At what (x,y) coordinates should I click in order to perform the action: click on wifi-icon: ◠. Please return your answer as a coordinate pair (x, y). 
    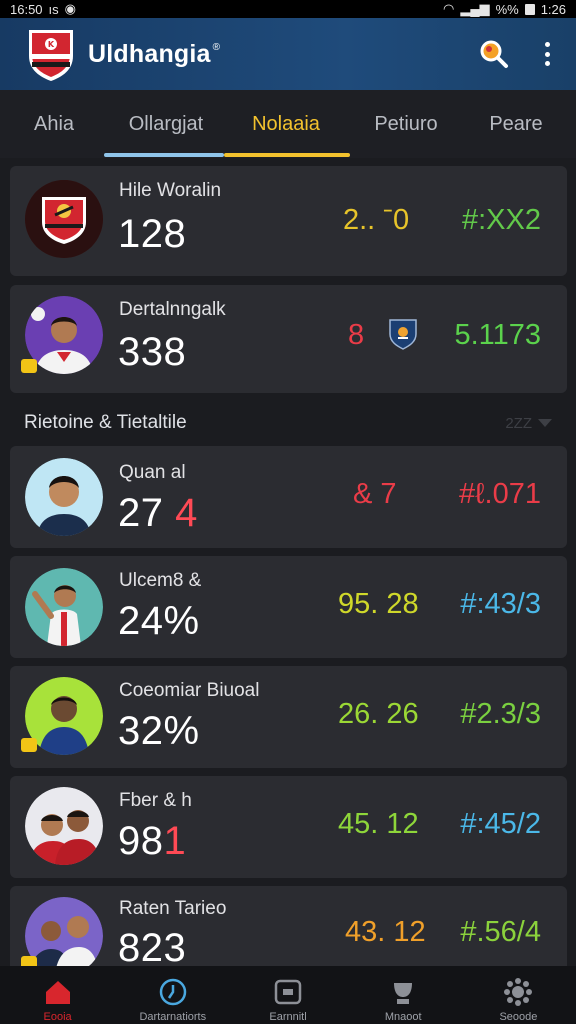
    Looking at the image, I should click on (449, 8).